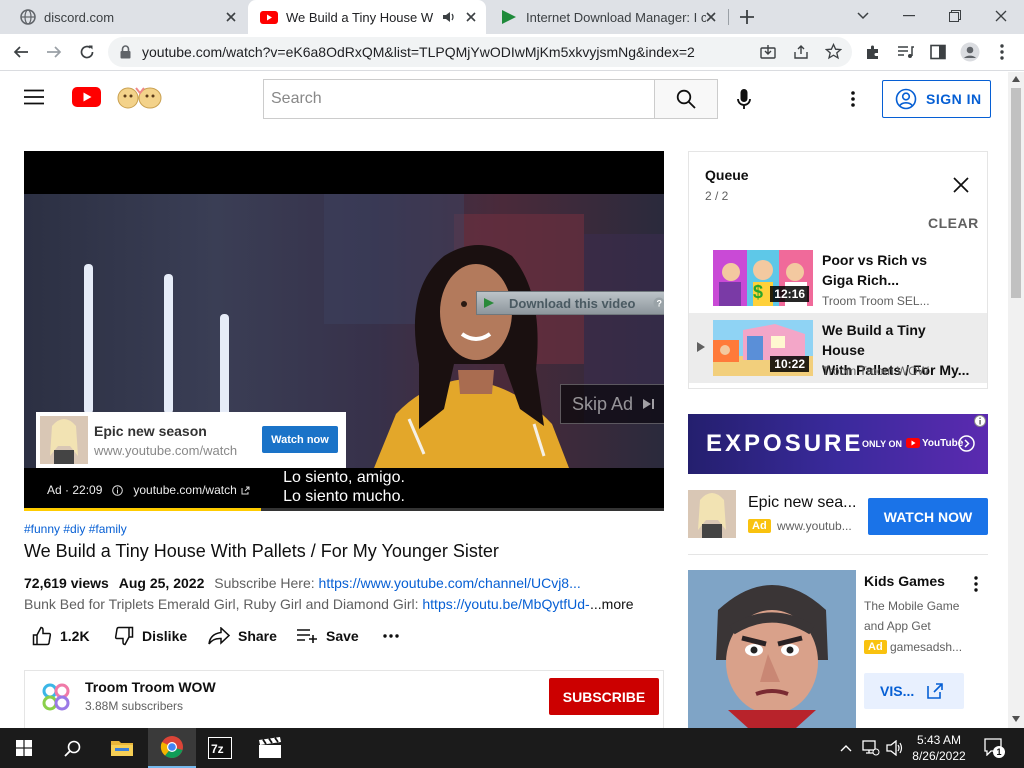  What do you see at coordinates (607, 17) in the screenshot?
I see `tab-idm: Internet Download Manager: I ca` at bounding box center [607, 17].